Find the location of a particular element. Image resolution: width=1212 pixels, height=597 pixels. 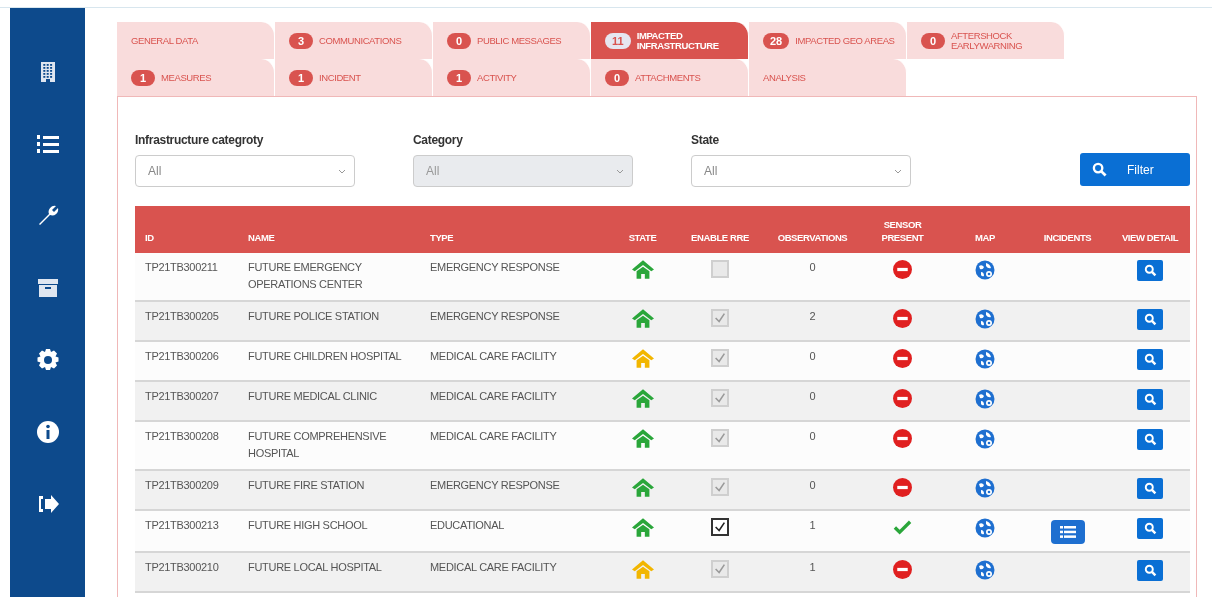

tab-label: GENERAL DATA is located at coordinates (164, 40).